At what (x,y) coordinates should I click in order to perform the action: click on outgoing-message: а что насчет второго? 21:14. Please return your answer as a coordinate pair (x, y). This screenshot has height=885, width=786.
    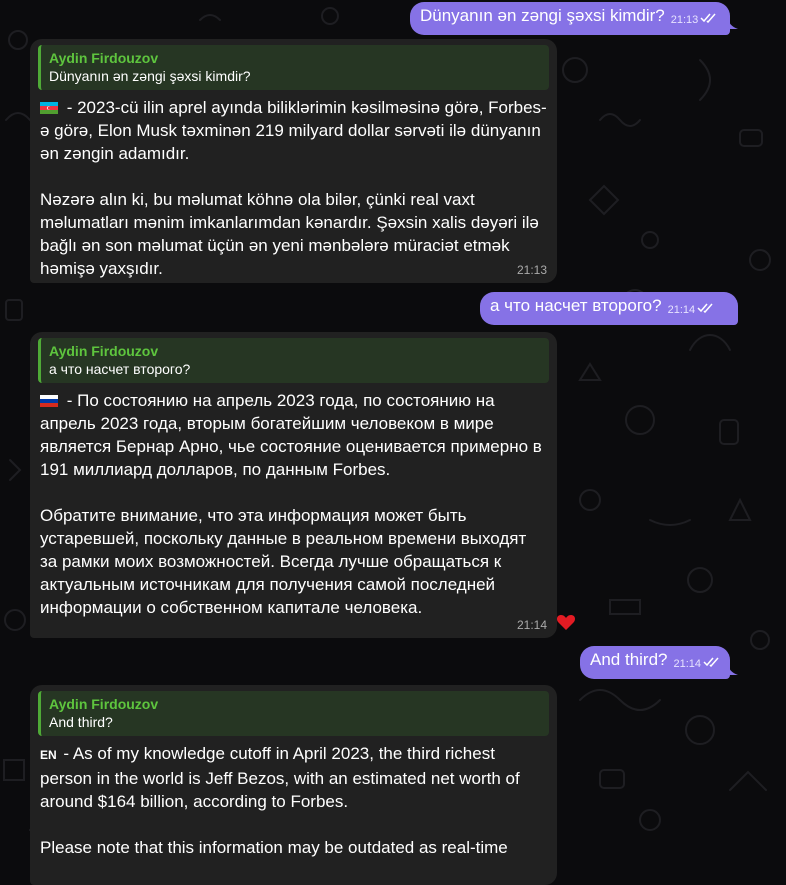
    Looking at the image, I should click on (609, 308).